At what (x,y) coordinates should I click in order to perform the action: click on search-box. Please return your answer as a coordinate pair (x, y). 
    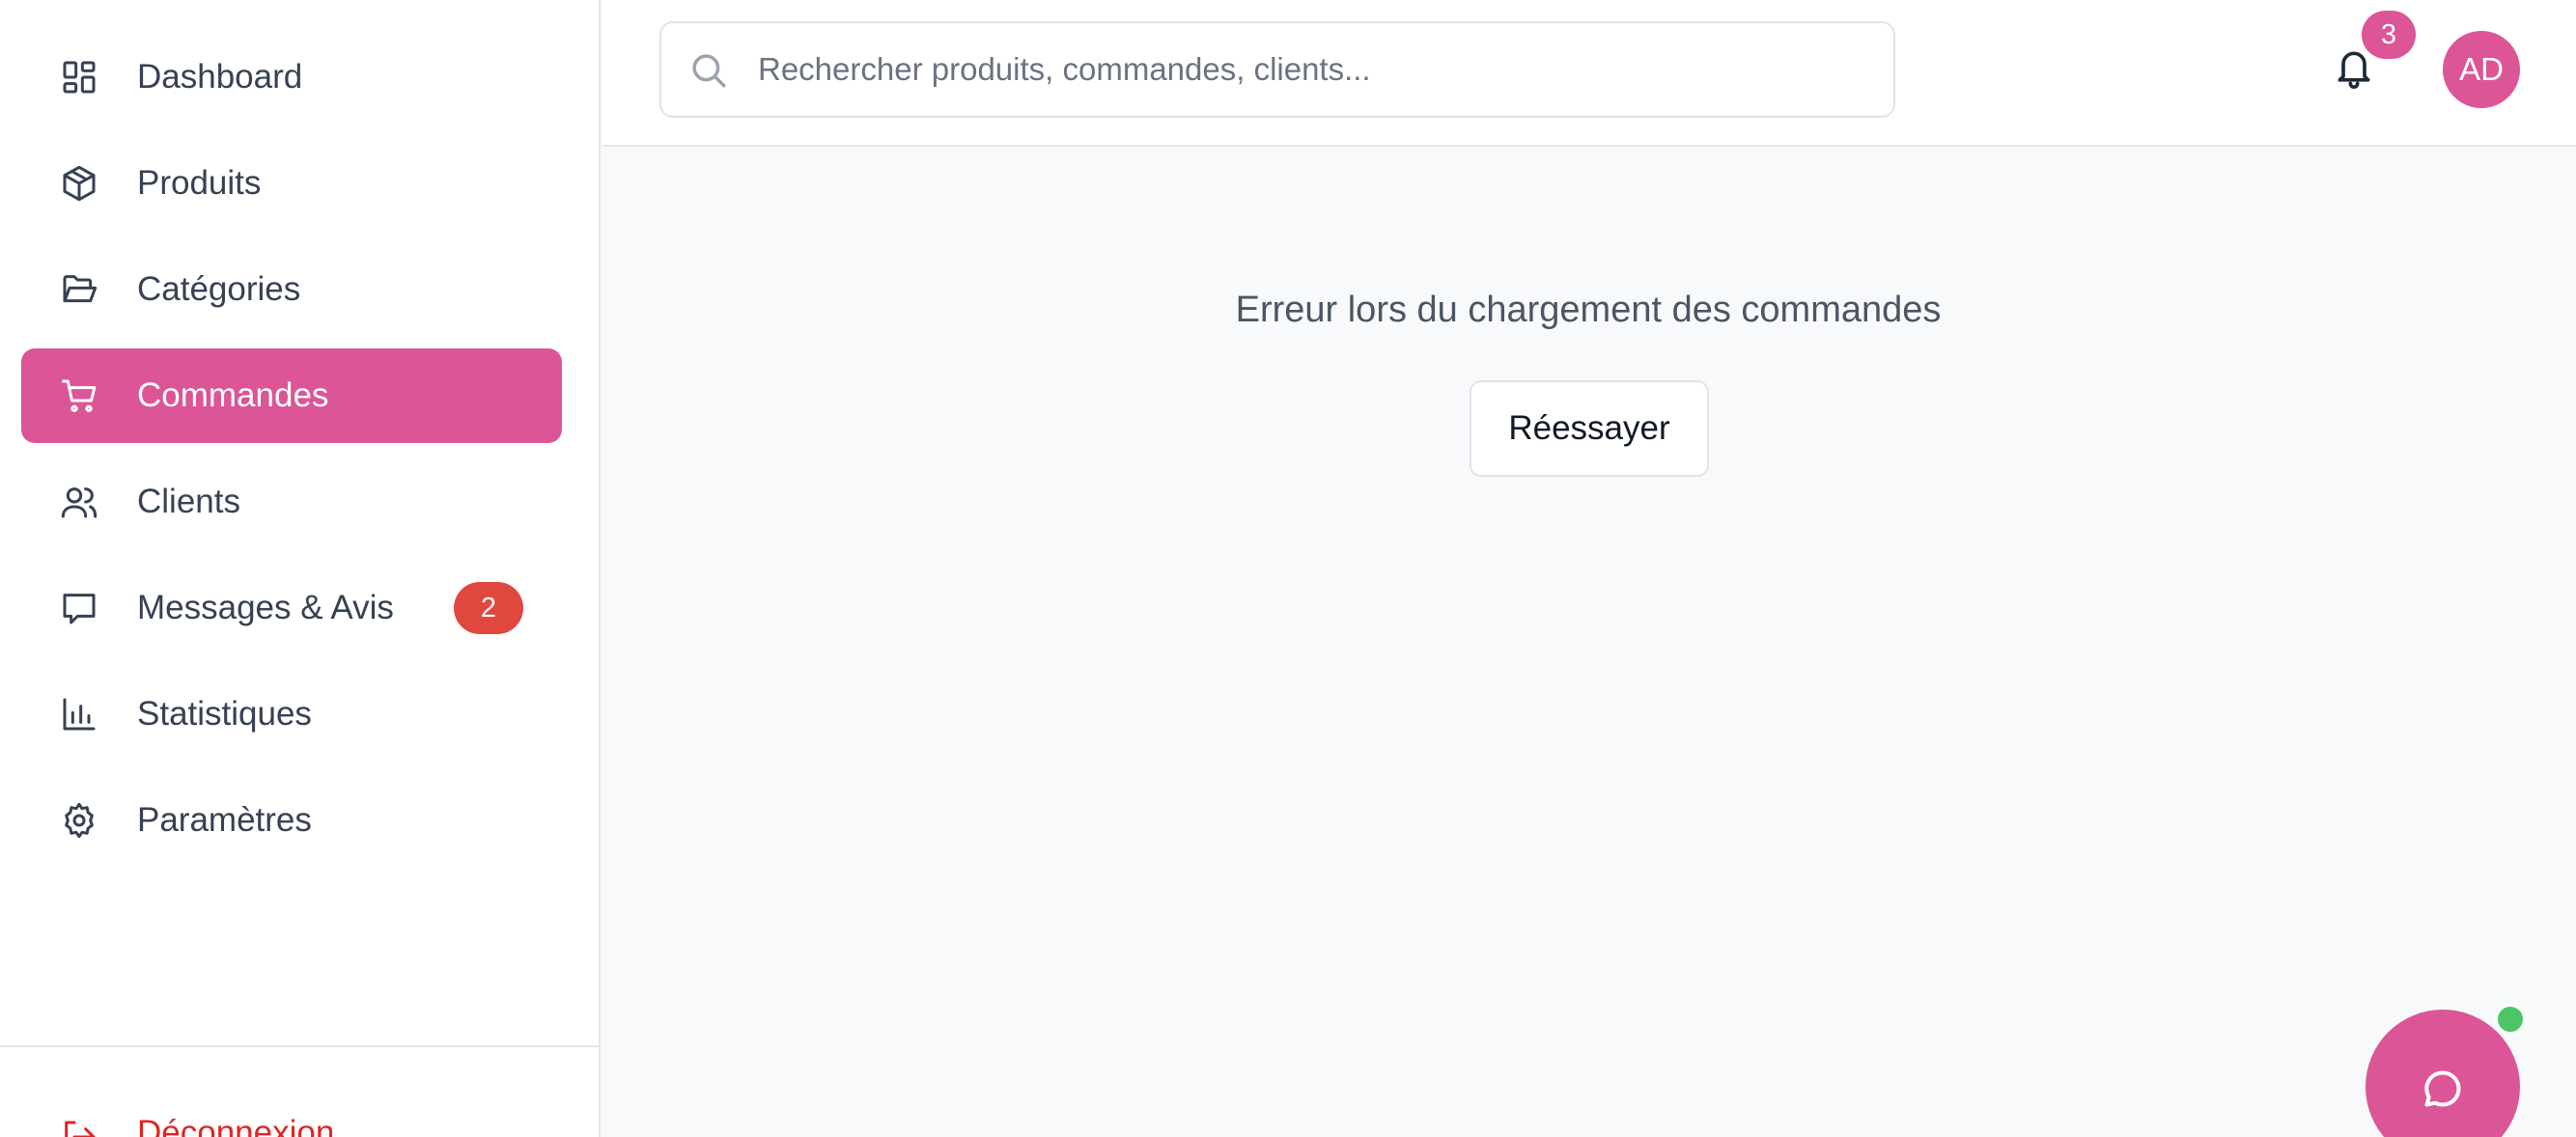
    Looking at the image, I should click on (1277, 69).